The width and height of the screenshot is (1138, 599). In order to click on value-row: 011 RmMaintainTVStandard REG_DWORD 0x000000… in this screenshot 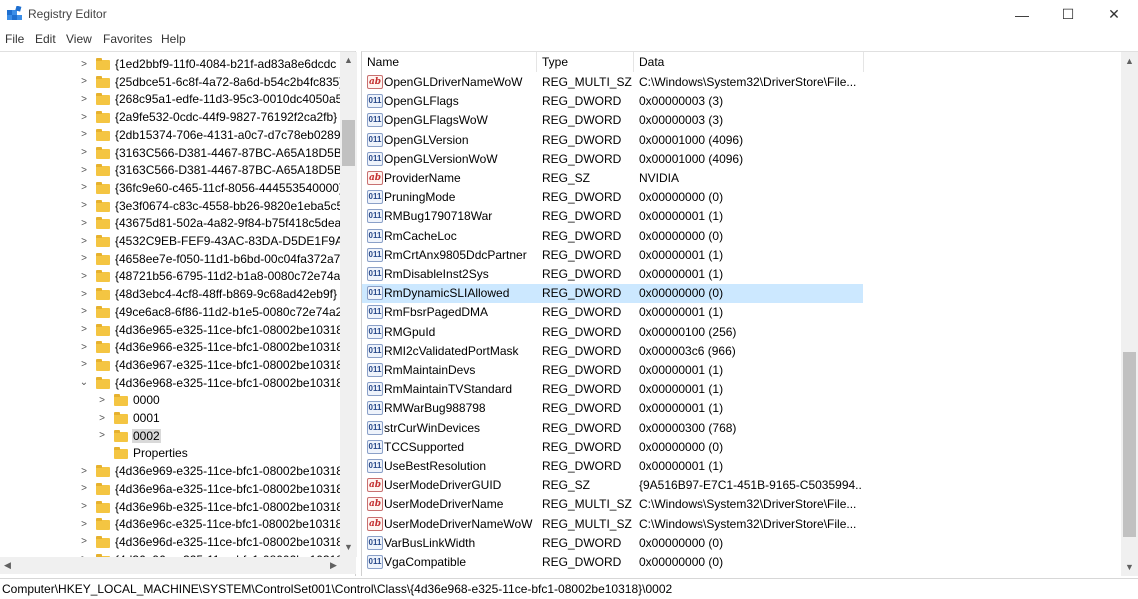, I will do `click(612, 389)`.